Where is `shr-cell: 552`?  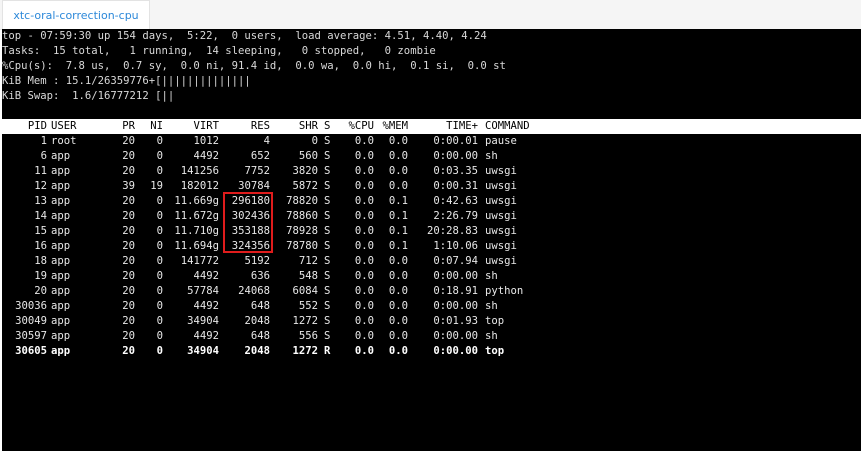
shr-cell: 552 is located at coordinates (308, 306).